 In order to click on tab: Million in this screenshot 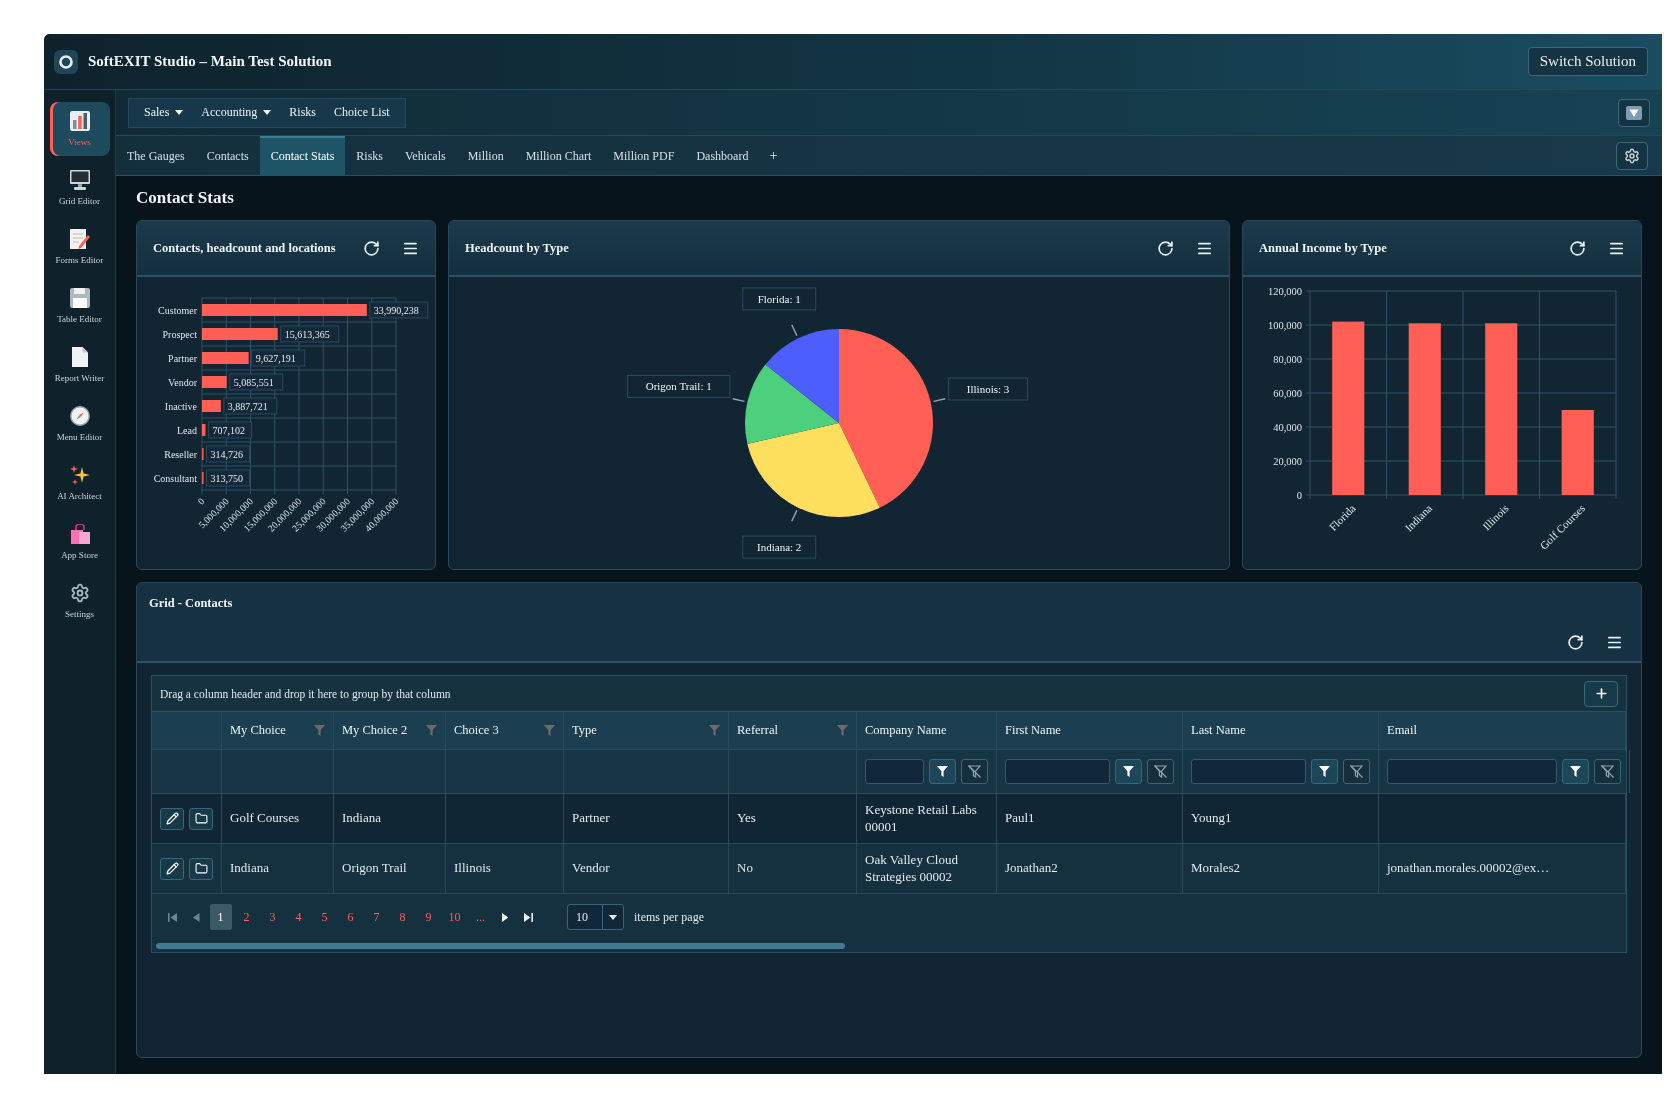, I will do `click(485, 155)`.